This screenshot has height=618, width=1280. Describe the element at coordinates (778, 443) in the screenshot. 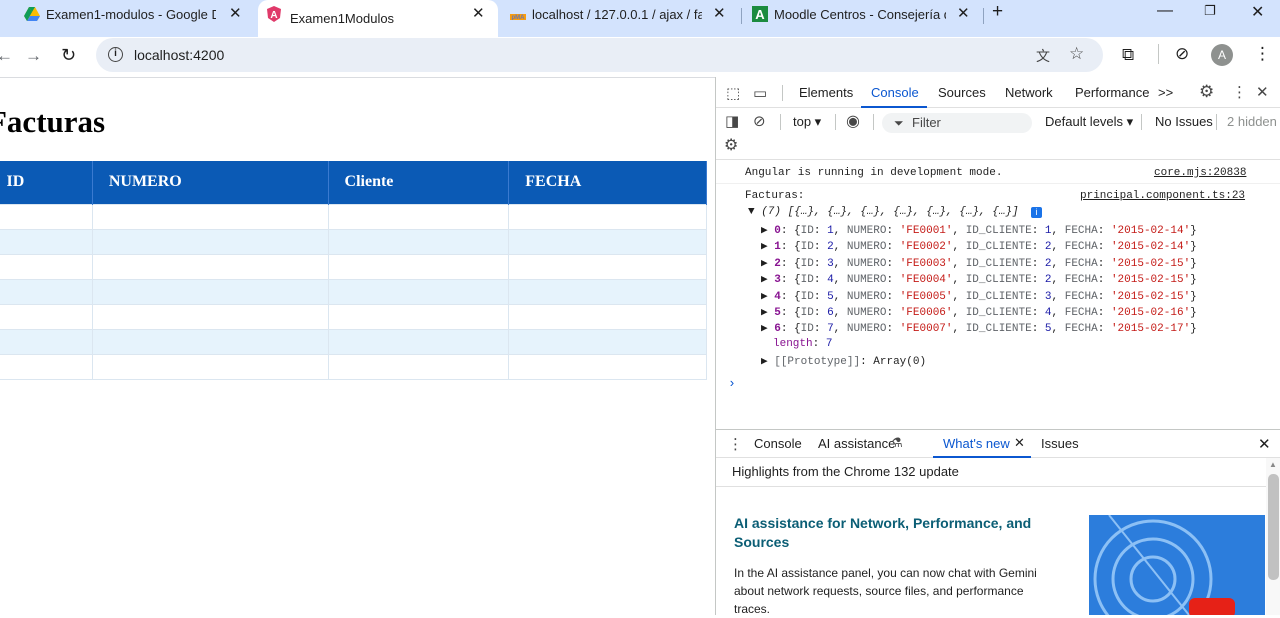

I see `drawer-tab-console: Console` at that location.